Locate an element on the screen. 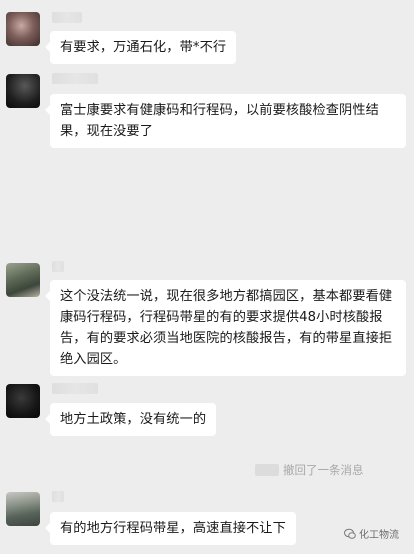 The height and width of the screenshot is (554, 414). message-text: 有的地方行程码带星，高速直接不让下 is located at coordinates (173, 528).